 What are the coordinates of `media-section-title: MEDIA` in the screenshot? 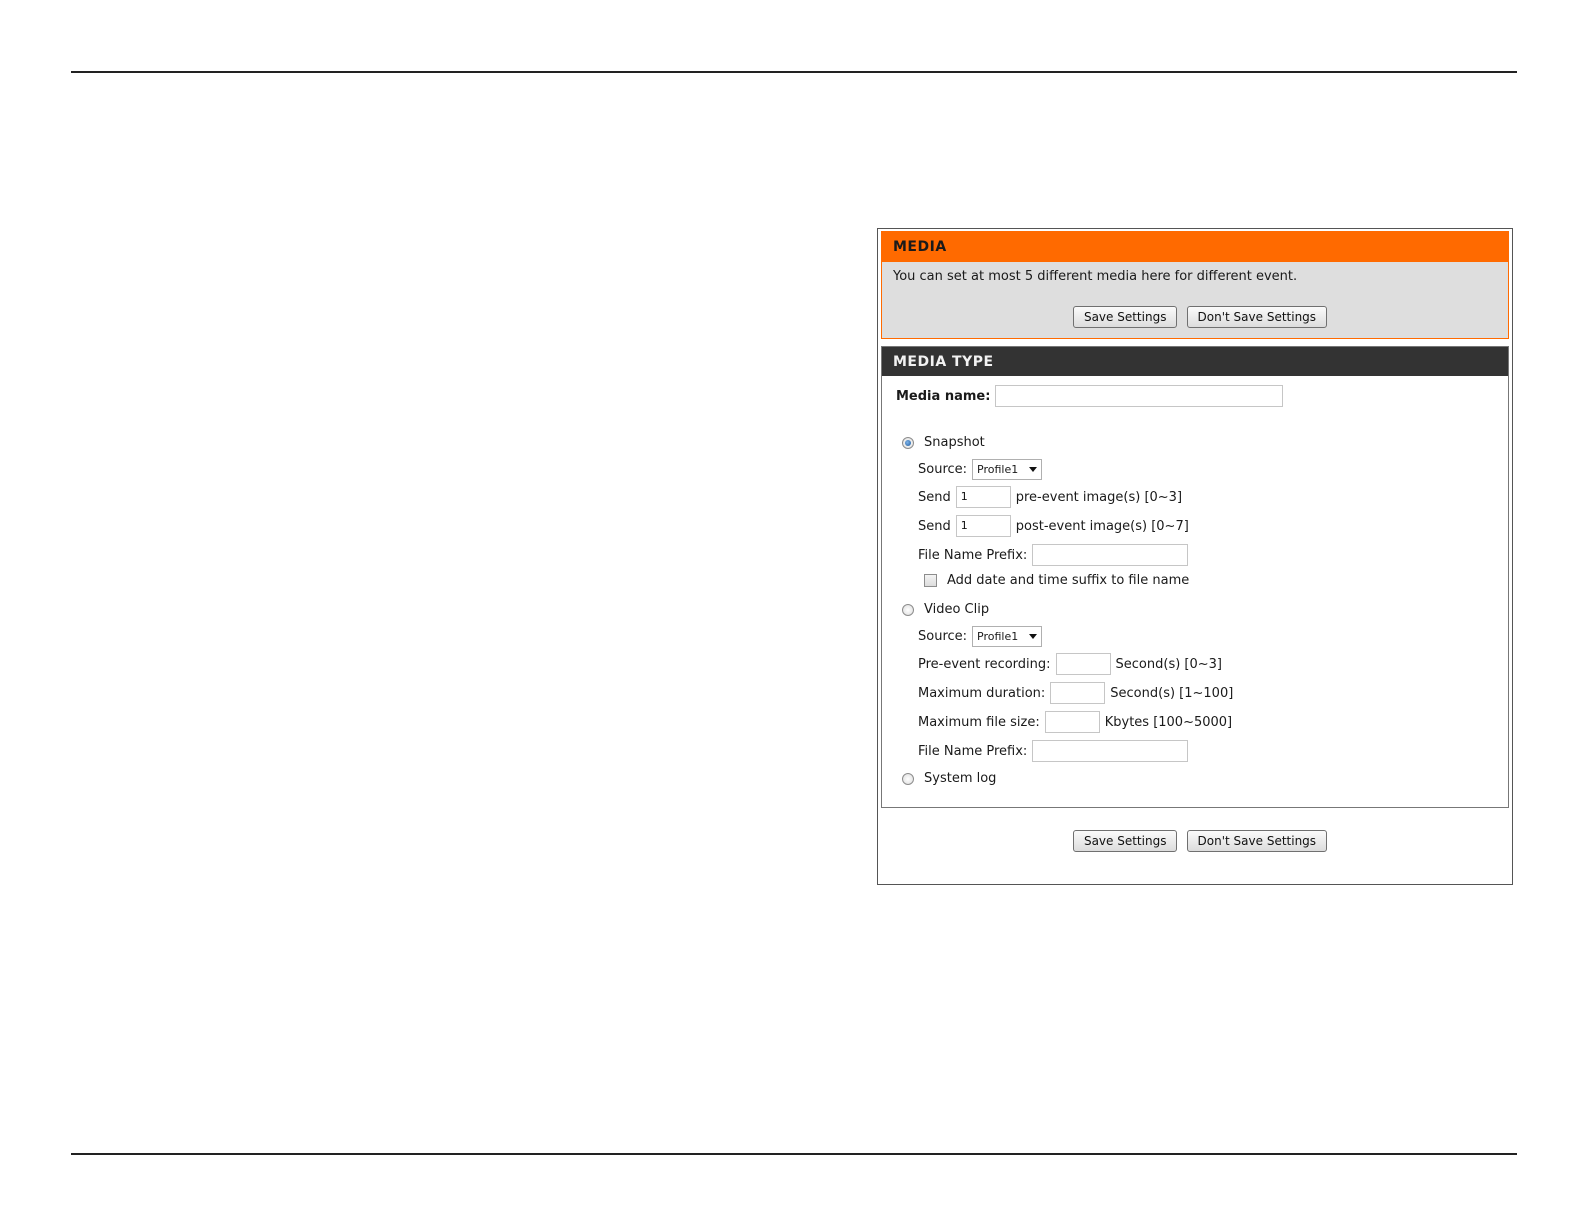 It's located at (1195, 247).